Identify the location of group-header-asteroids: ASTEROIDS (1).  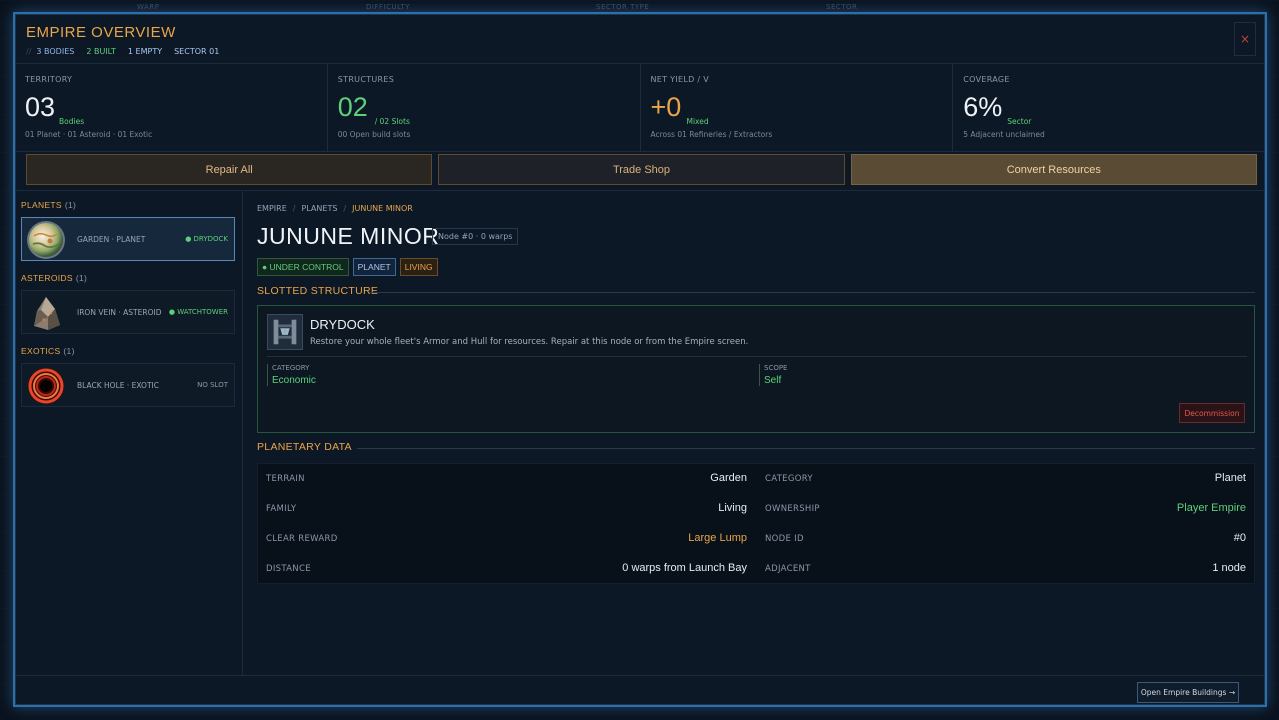
(54, 278).